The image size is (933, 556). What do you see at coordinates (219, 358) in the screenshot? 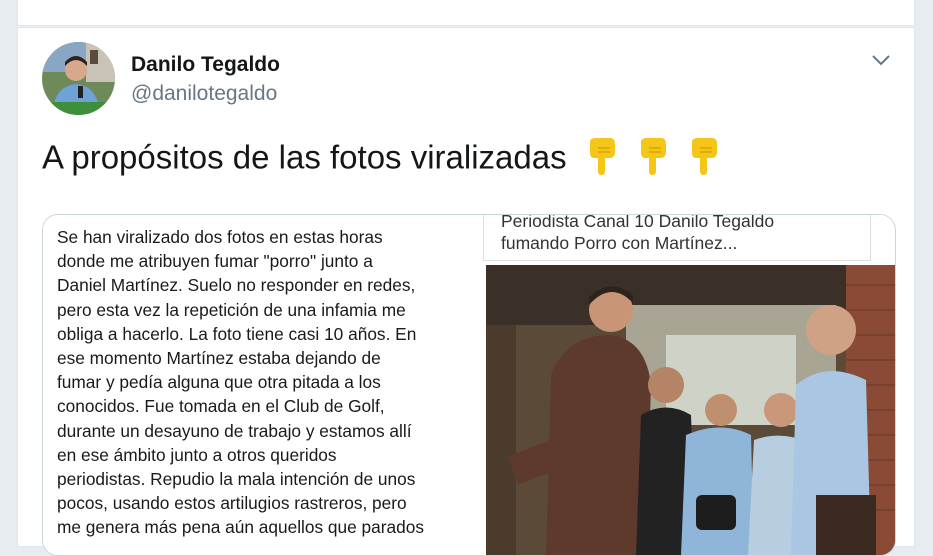
I see `statement-line: ese momento Martínez estaba dejando de` at bounding box center [219, 358].